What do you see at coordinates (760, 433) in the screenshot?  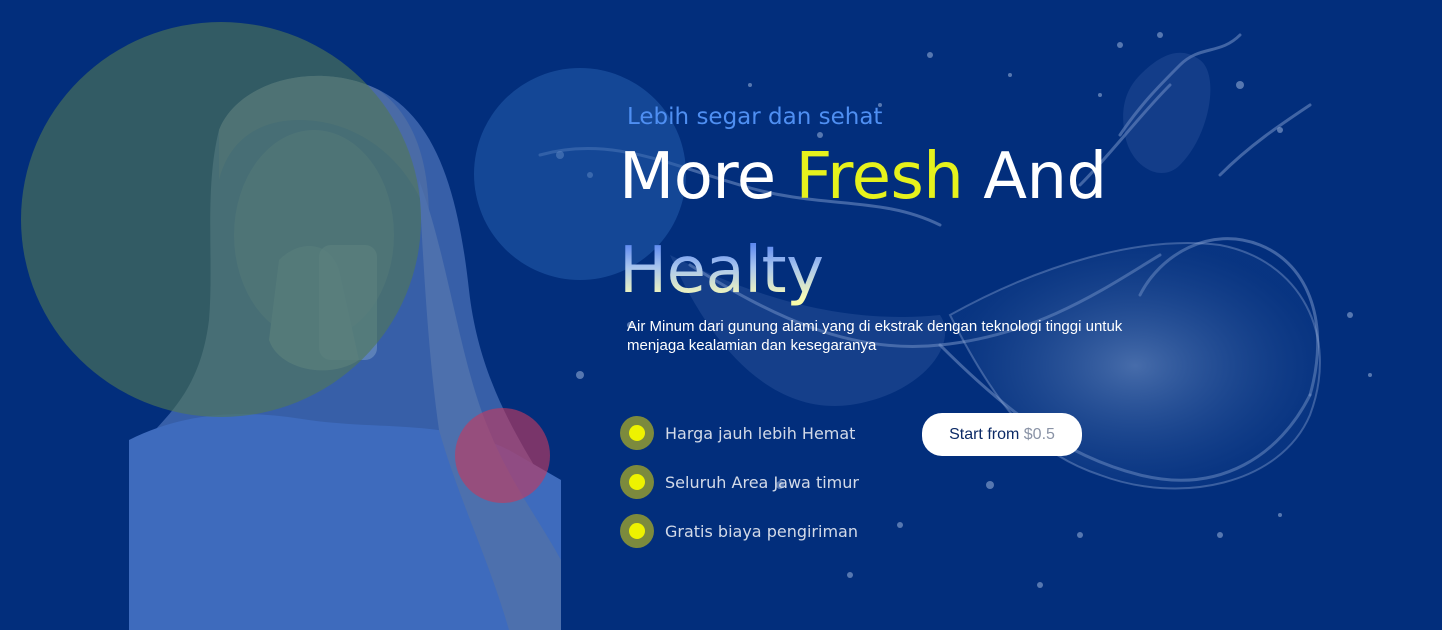 I see `feature-label: Harga jauh lebih Hemat` at bounding box center [760, 433].